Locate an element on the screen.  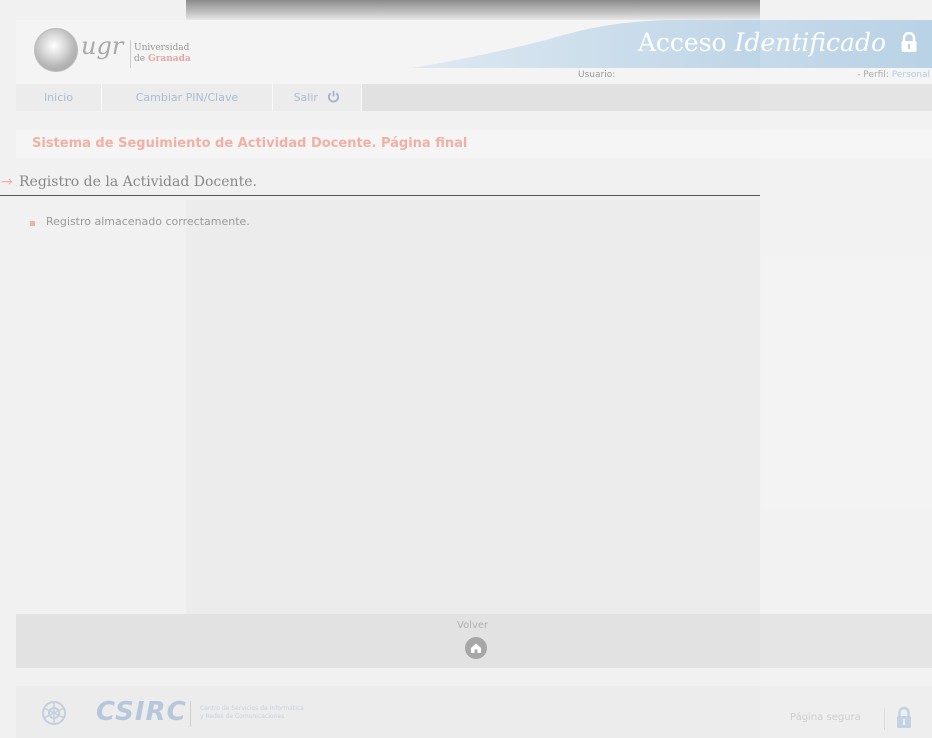
nav-item-salir: Salir is located at coordinates (317, 97).